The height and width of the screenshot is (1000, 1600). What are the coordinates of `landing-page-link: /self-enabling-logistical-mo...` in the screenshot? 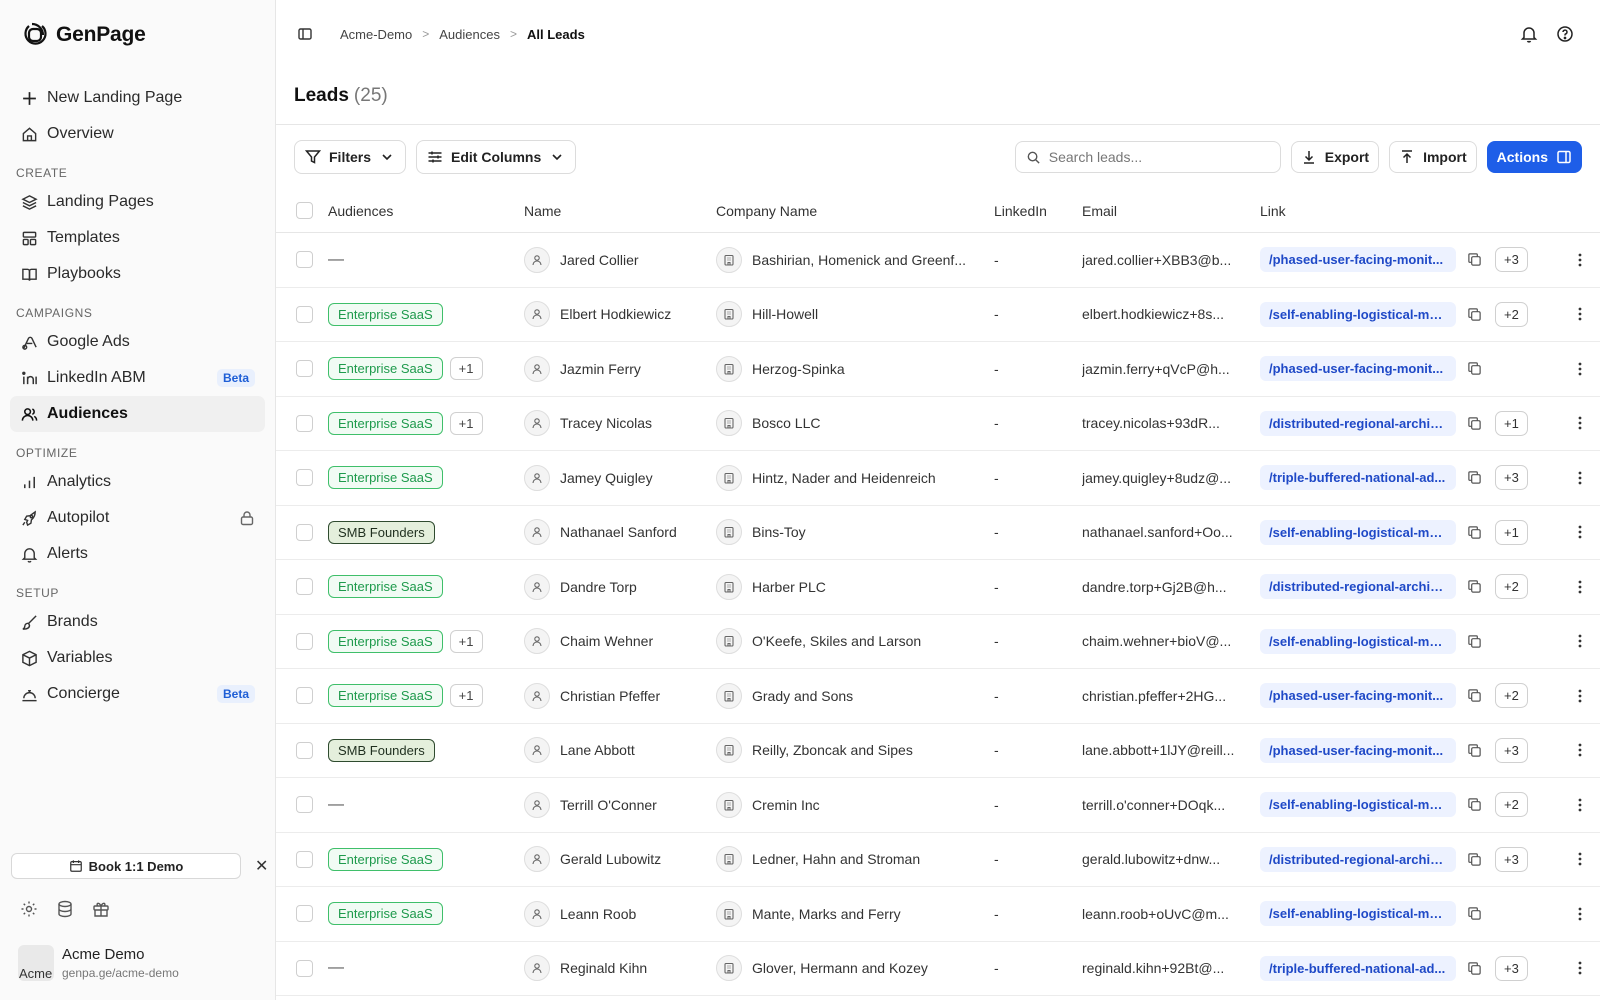 It's located at (1358, 805).